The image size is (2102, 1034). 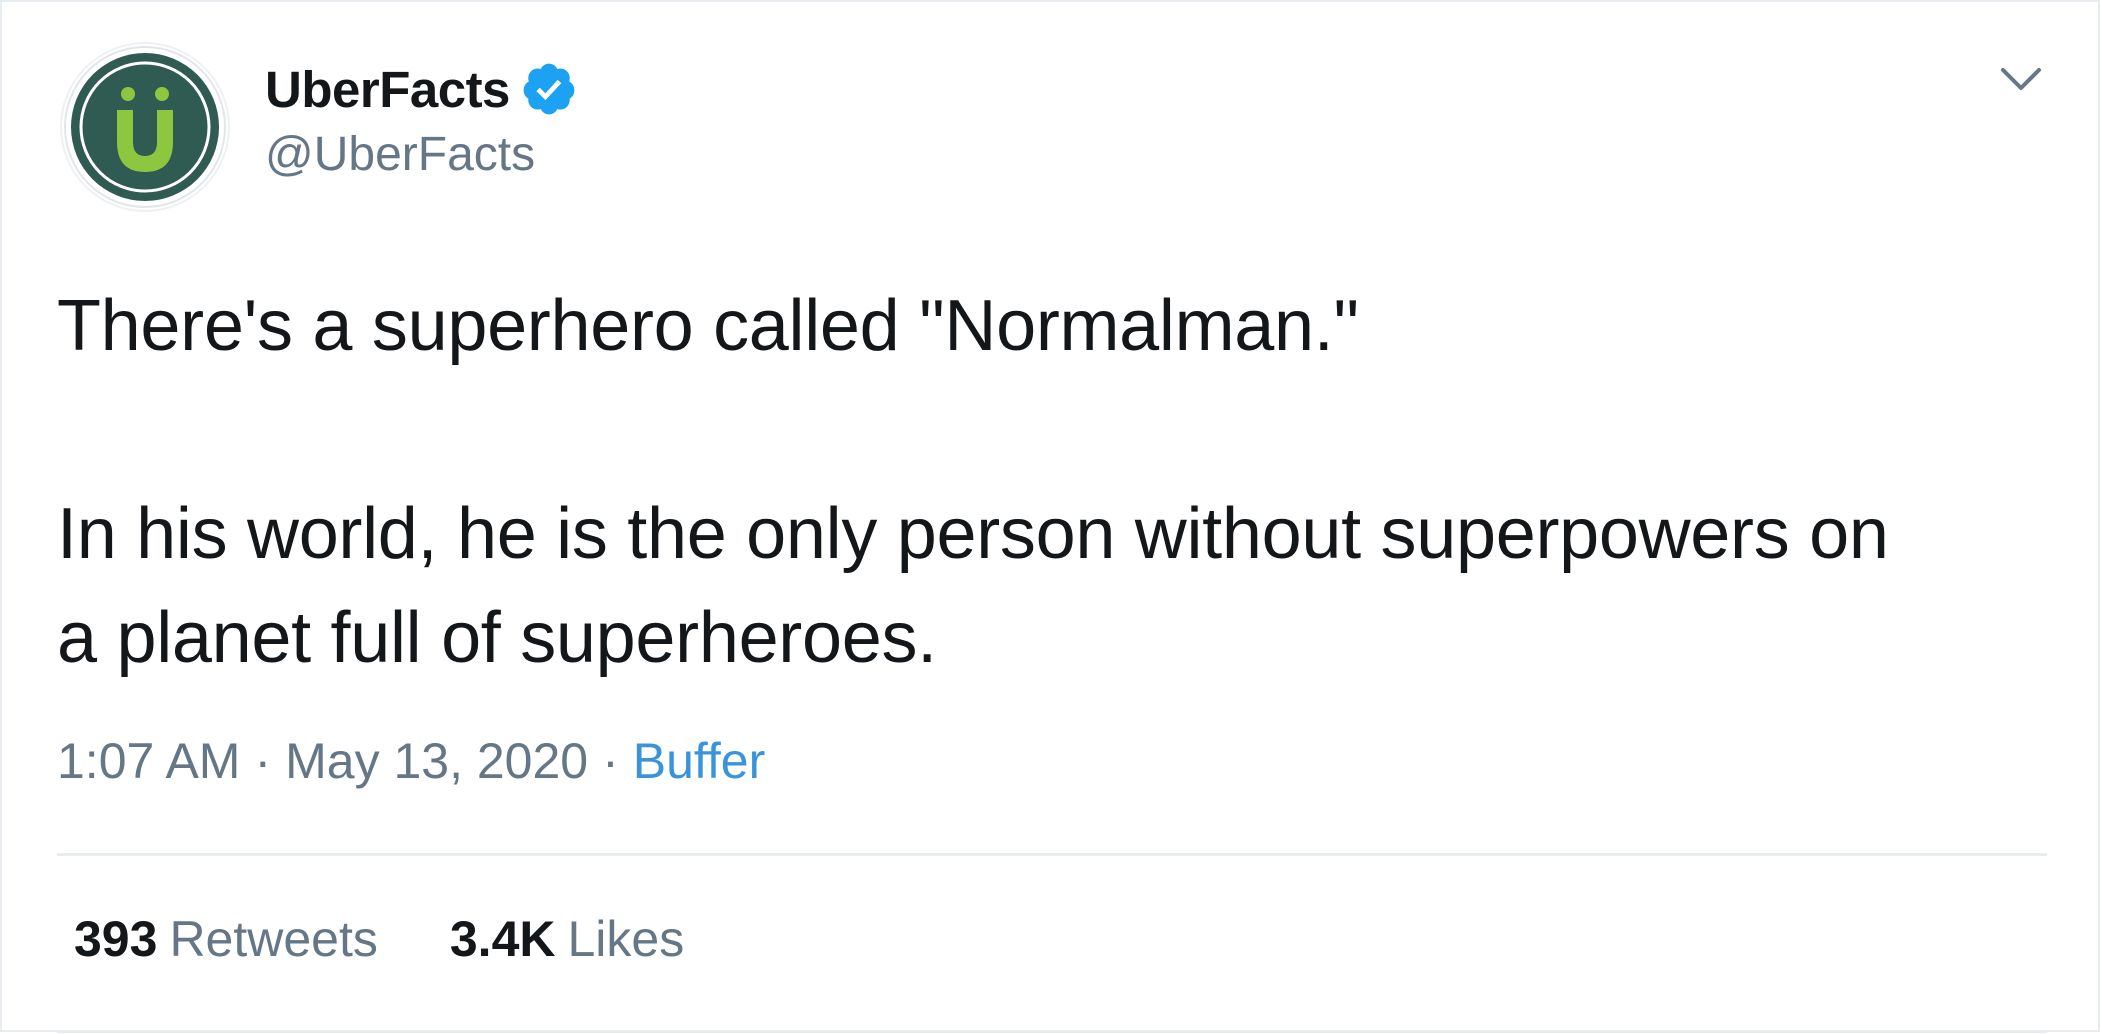 I want to click on likes-label: Likes, so click(x=626, y=939).